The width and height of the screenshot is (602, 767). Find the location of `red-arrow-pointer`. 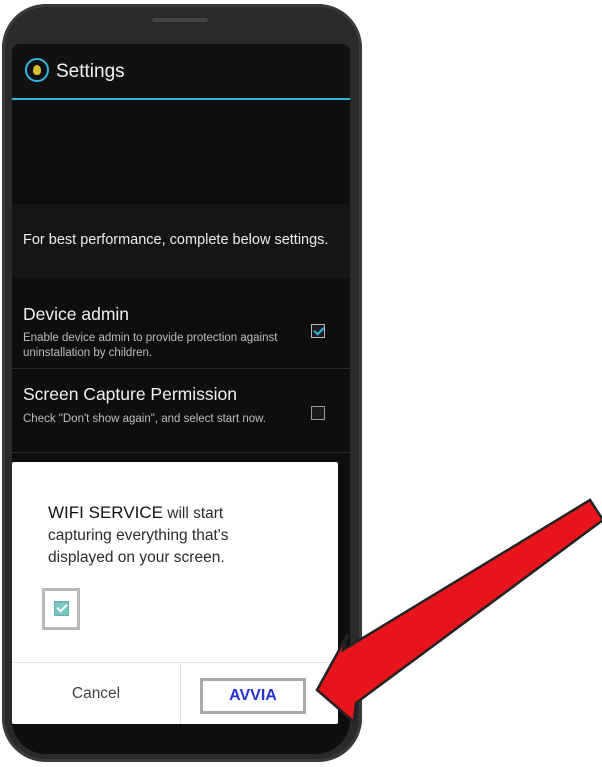

red-arrow-pointer is located at coordinates (458, 611).